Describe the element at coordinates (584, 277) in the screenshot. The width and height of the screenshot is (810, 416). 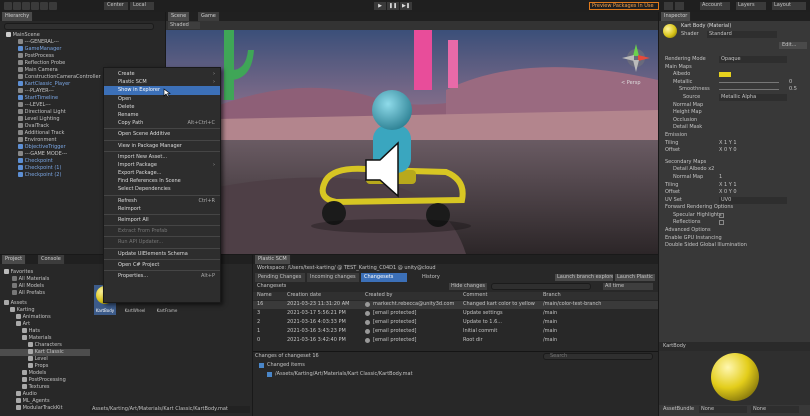
I see `launch-branch-explorer-button: Launch branch explorer` at that location.